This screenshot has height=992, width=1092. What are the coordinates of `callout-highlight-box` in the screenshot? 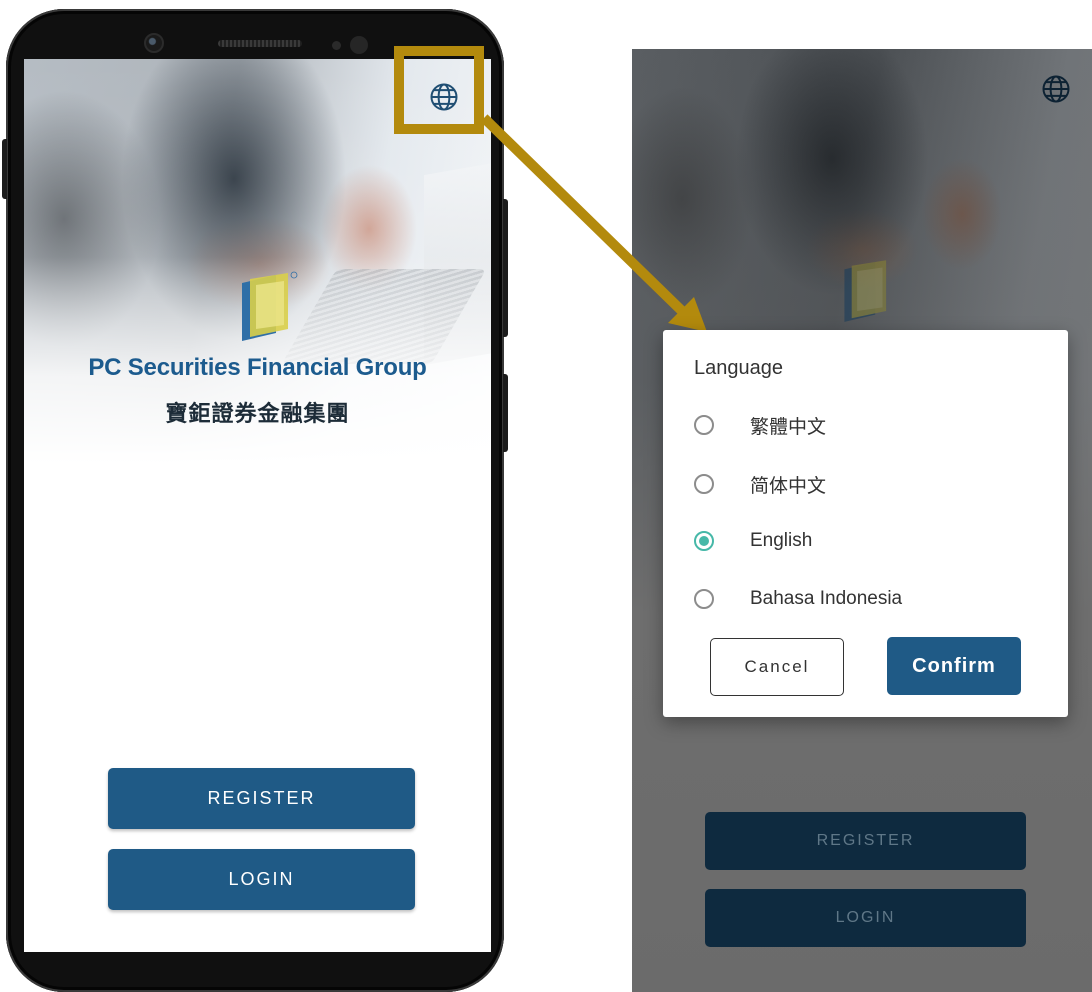 It's located at (439, 90).